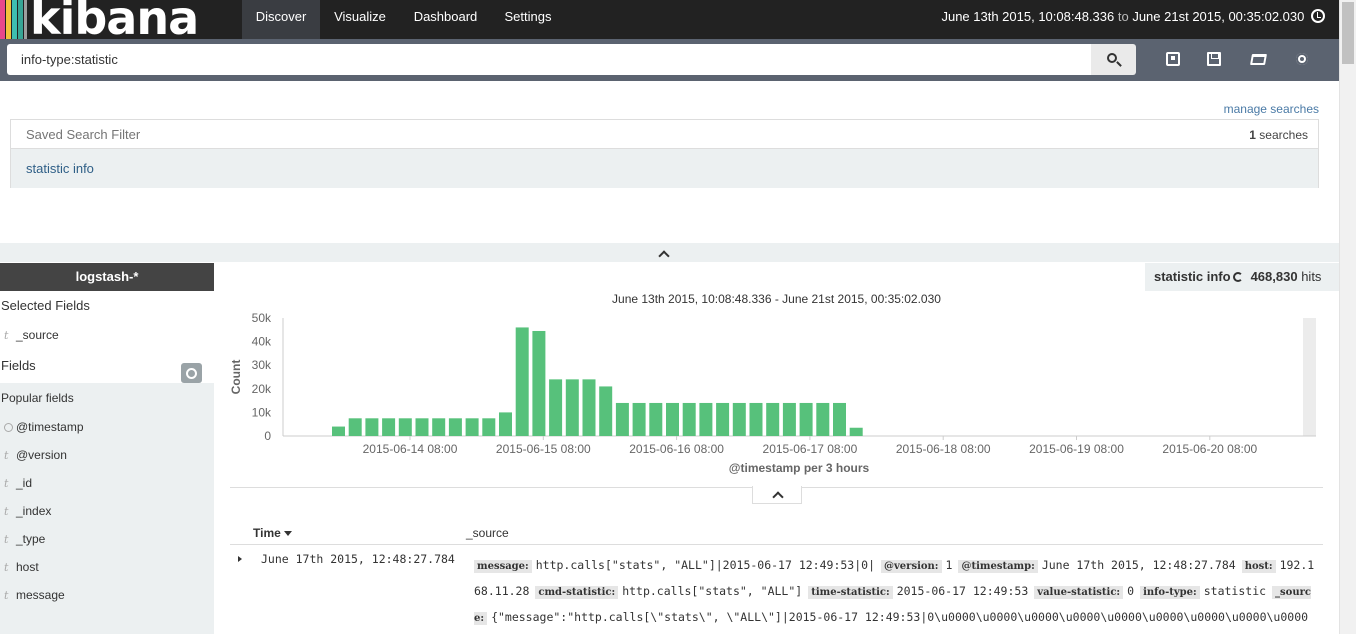  What do you see at coordinates (1079, 592) in the screenshot?
I see `source-field-key: value-statistic:` at bounding box center [1079, 592].